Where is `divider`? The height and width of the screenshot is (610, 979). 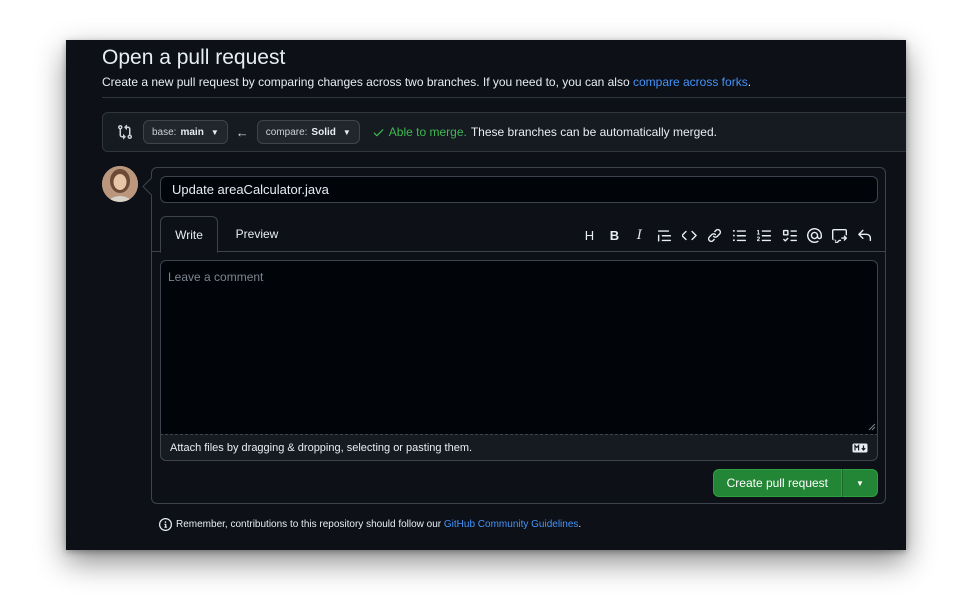
divider is located at coordinates (504, 97).